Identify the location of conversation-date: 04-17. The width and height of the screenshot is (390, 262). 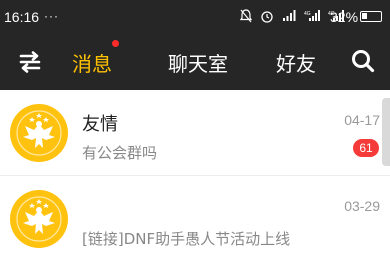
(362, 120).